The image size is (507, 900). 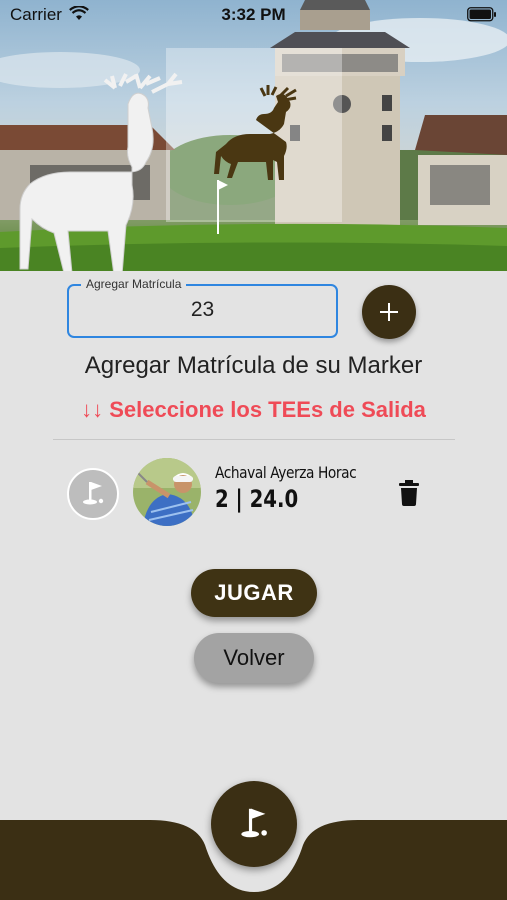 What do you see at coordinates (134, 284) in the screenshot?
I see `marker-license-label: Agregar Matrícula` at bounding box center [134, 284].